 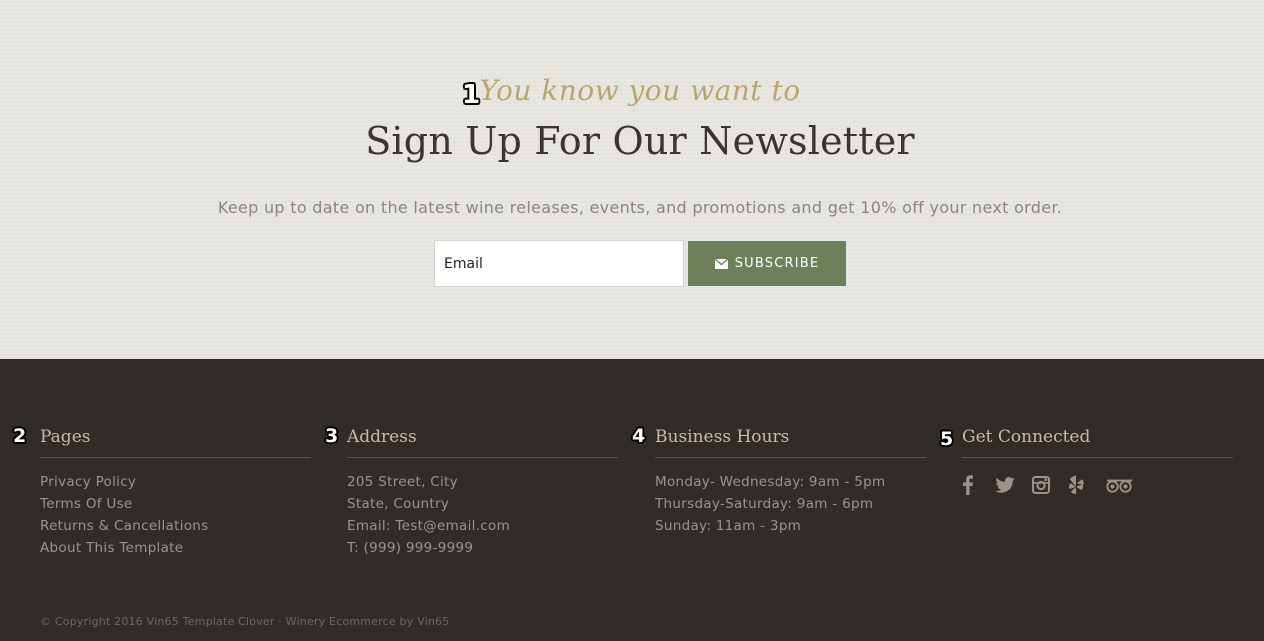 What do you see at coordinates (947, 439) in the screenshot?
I see `step-badge-5: 5` at bounding box center [947, 439].